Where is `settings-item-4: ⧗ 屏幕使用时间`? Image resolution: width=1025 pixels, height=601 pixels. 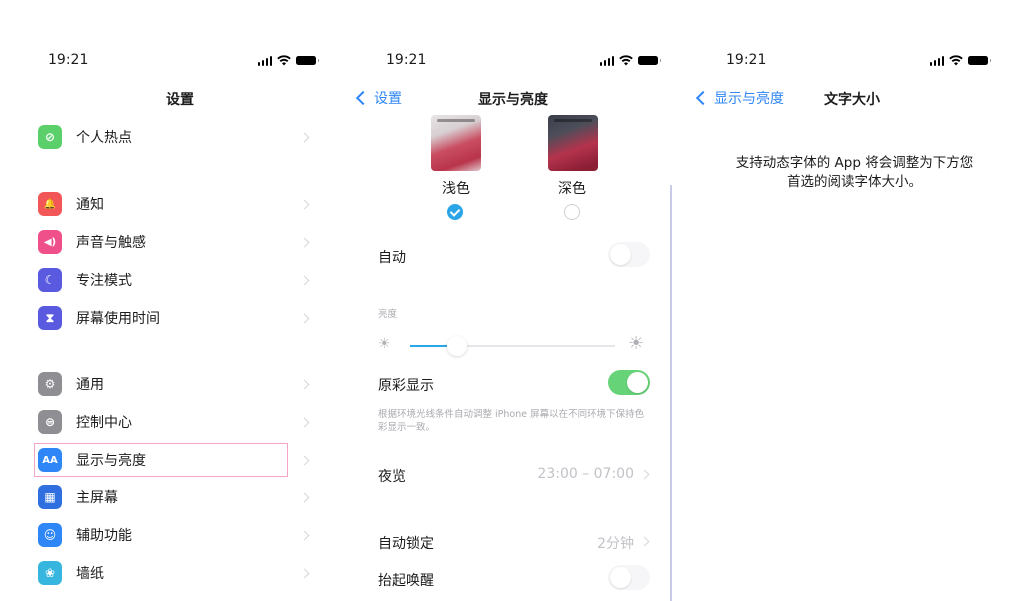
settings-item-4: ⧗ 屏幕使用时间 is located at coordinates (180, 318).